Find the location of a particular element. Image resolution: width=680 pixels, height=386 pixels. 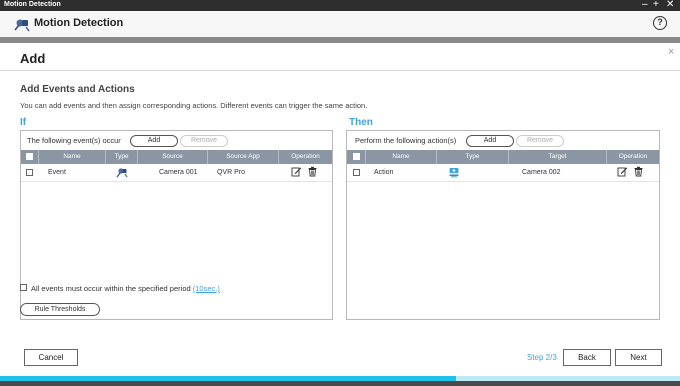

section-title: Add Events and Actions is located at coordinates (77, 89).